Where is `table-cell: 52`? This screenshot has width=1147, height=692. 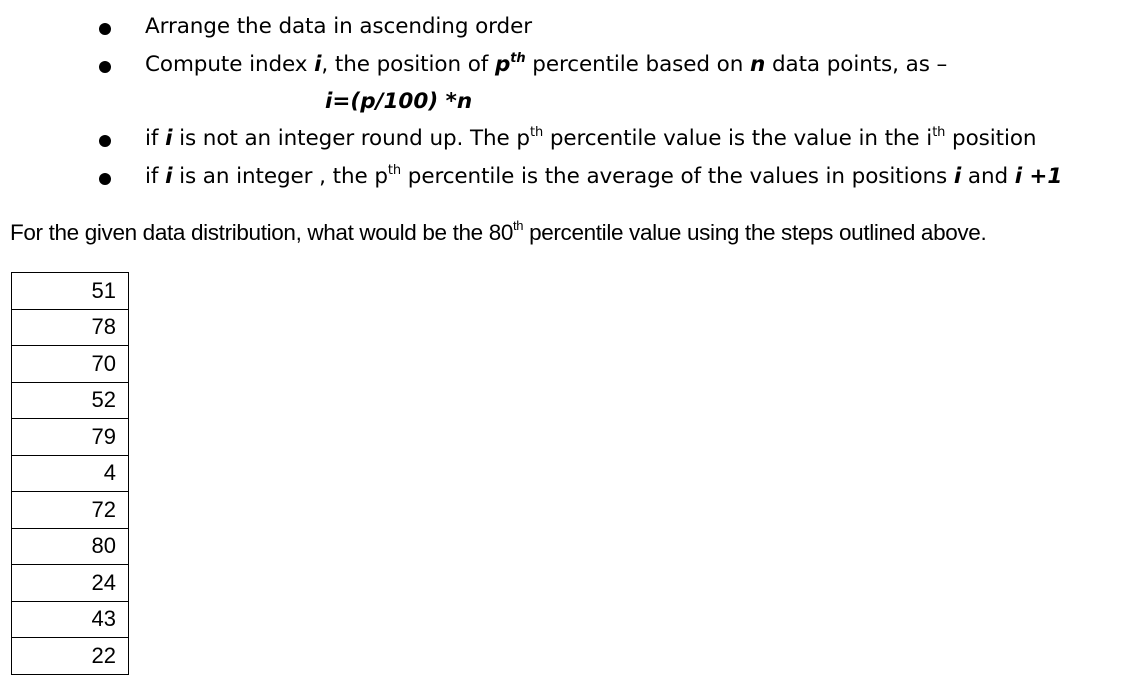
table-cell: 52 is located at coordinates (70, 400).